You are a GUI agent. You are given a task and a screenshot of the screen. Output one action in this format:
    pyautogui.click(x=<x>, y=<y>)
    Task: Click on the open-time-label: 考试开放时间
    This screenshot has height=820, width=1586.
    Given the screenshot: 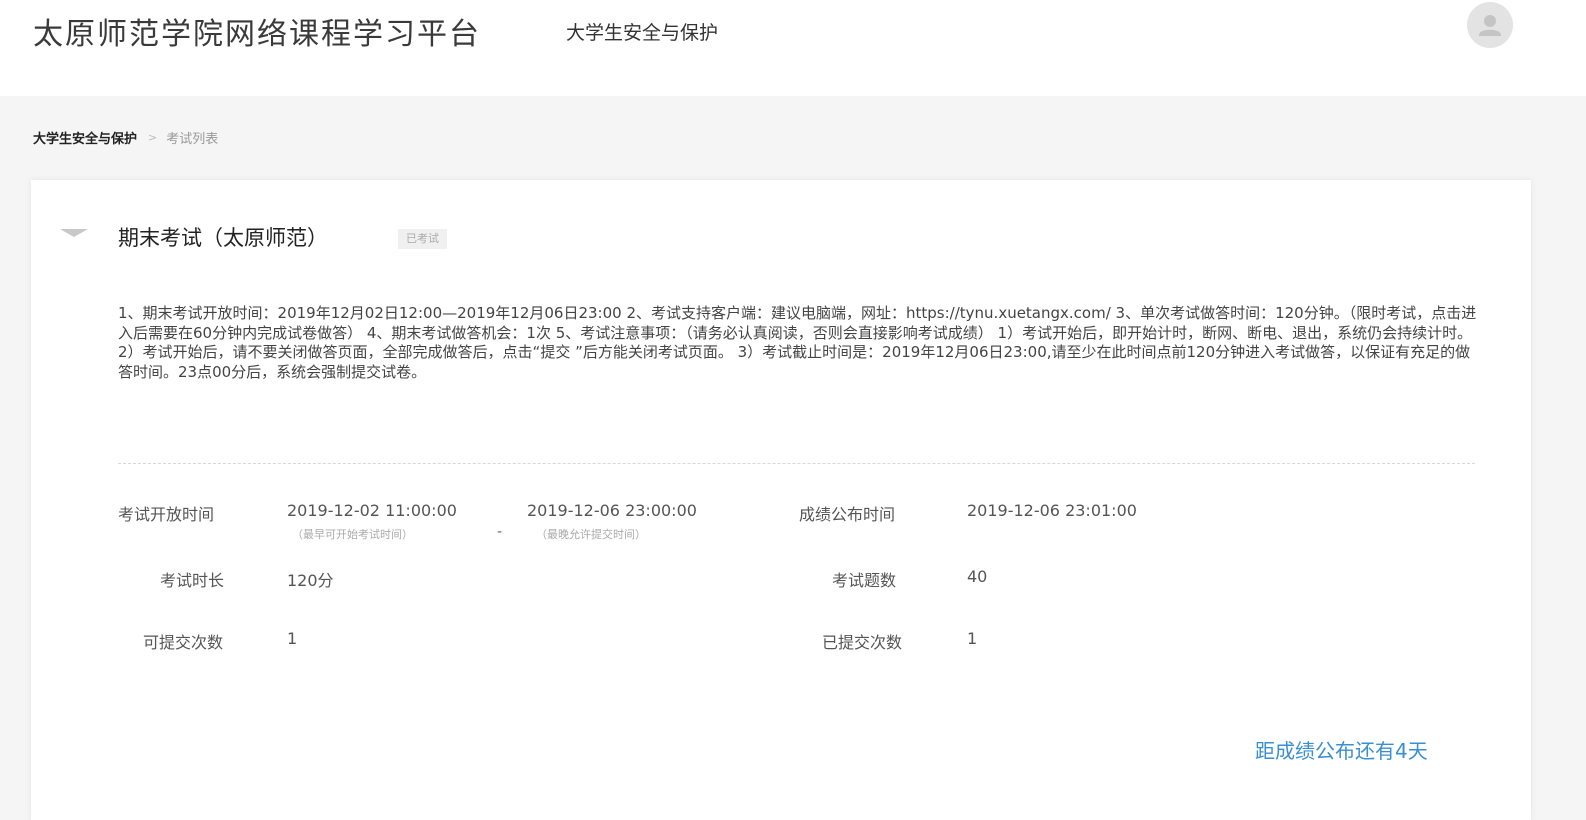 What is the action you would take?
    pyautogui.click(x=166, y=514)
    